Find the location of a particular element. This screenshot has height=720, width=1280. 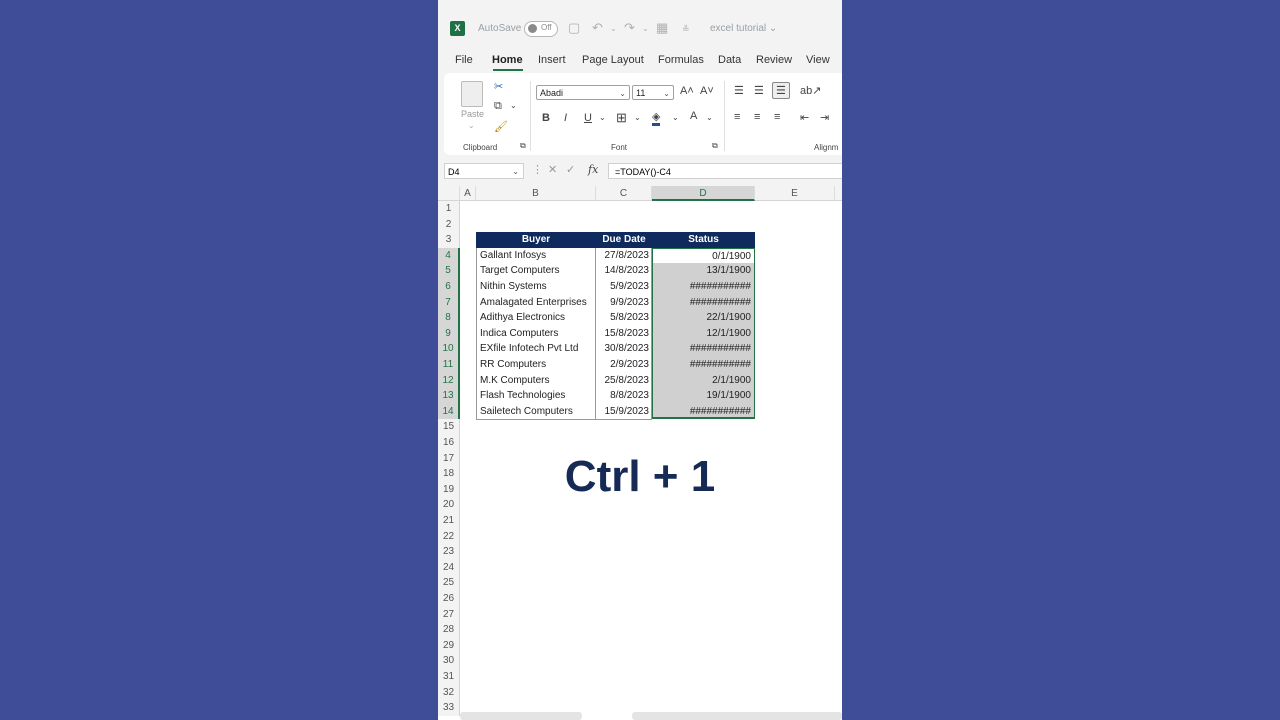

format-painter-icon: 🖌 is located at coordinates (501, 126).